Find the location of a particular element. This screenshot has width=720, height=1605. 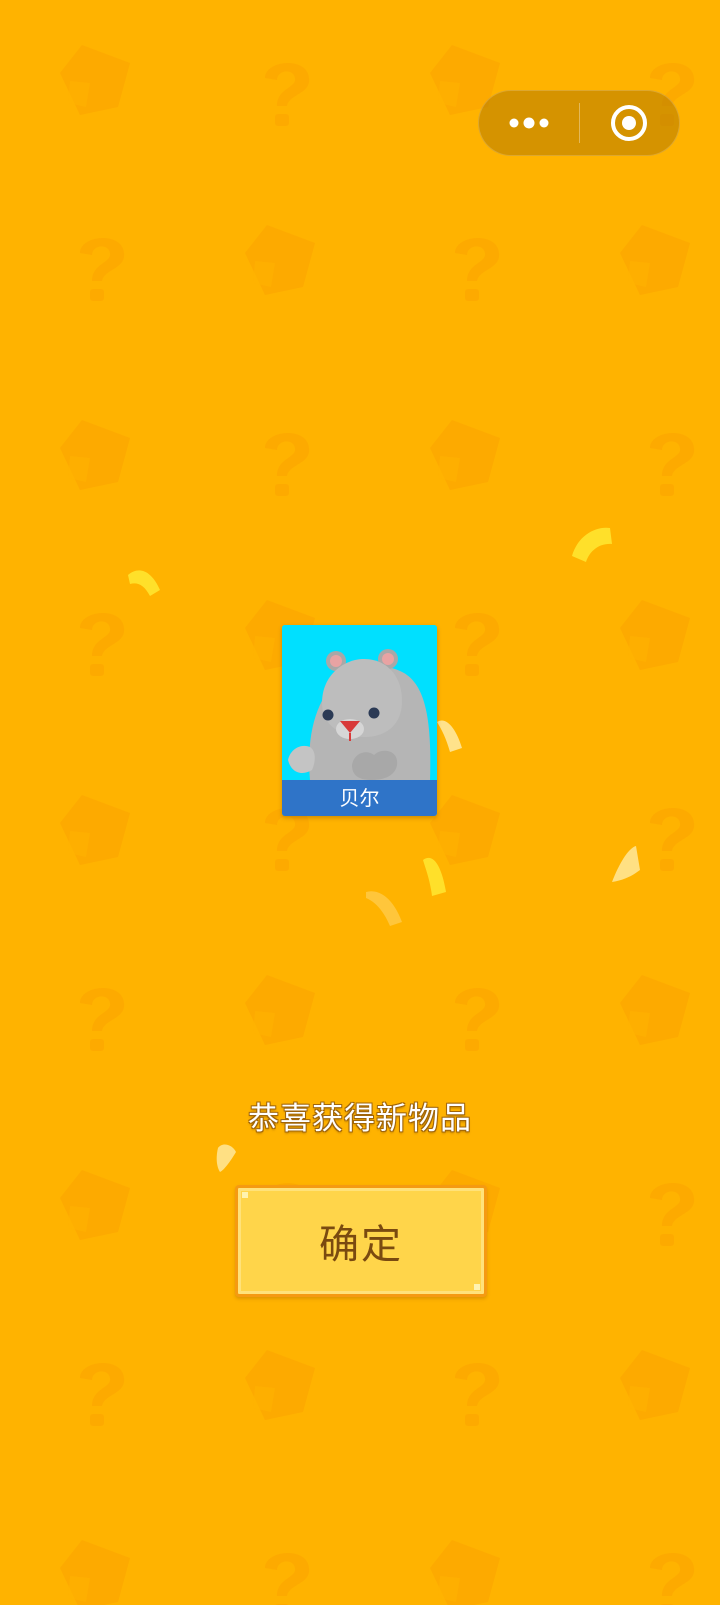

miniprogram-capsule is located at coordinates (579, 123).